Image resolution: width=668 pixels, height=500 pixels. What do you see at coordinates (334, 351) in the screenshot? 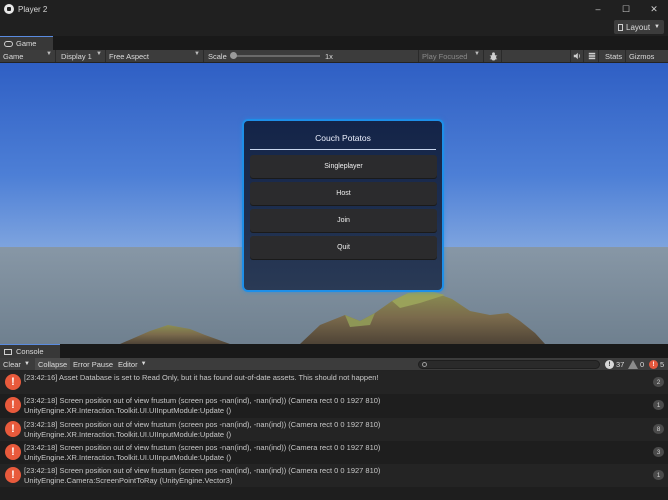
I see `console-tabbar: Console` at bounding box center [334, 351].